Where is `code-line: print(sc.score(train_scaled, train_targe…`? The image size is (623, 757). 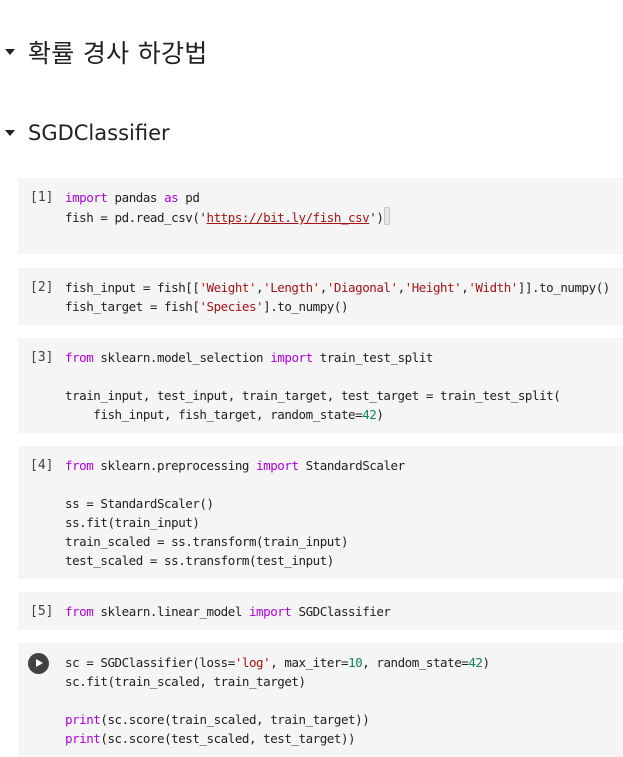
code-line: print(sc.score(train_scaled, train_targe… is located at coordinates (217, 719).